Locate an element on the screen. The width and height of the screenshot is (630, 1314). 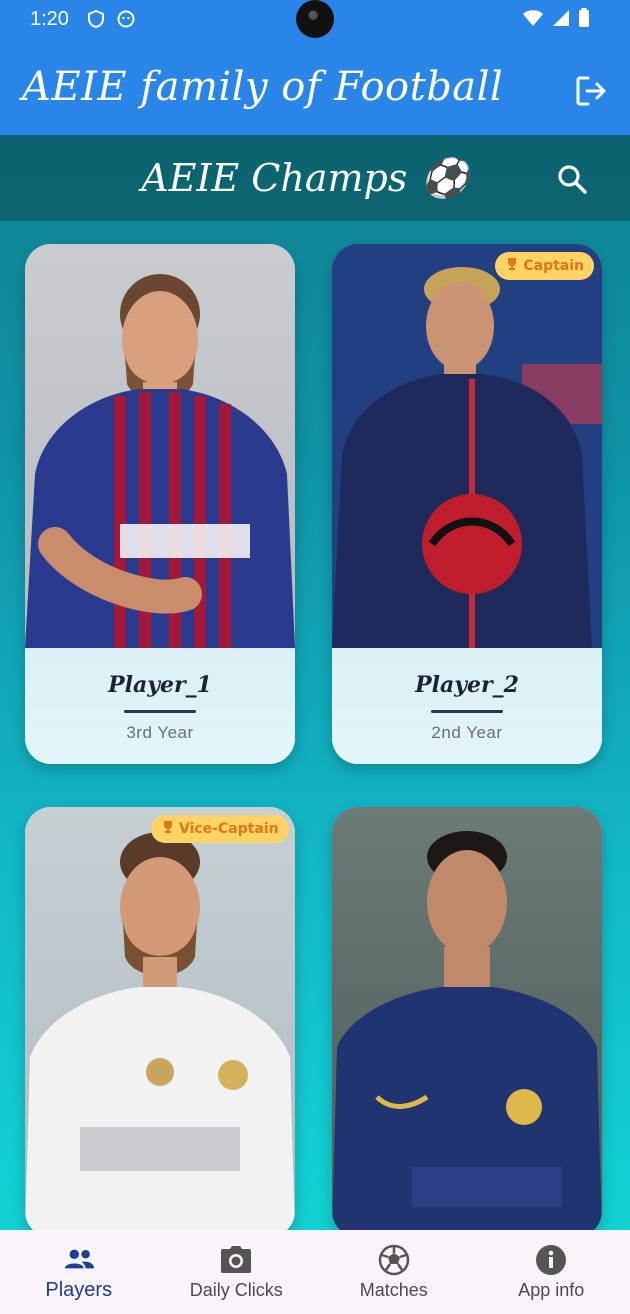
search-icon is located at coordinates (572, 179).